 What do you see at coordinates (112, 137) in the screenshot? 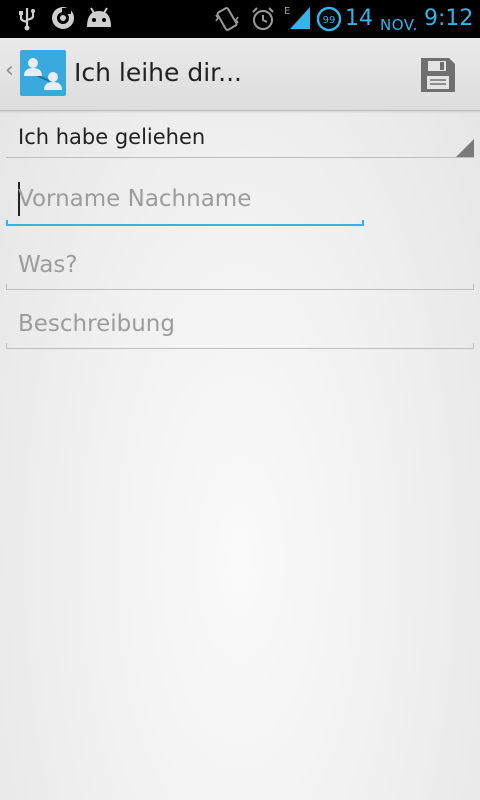
I see `spinner-selected-value: Ich habe geliehen` at bounding box center [112, 137].